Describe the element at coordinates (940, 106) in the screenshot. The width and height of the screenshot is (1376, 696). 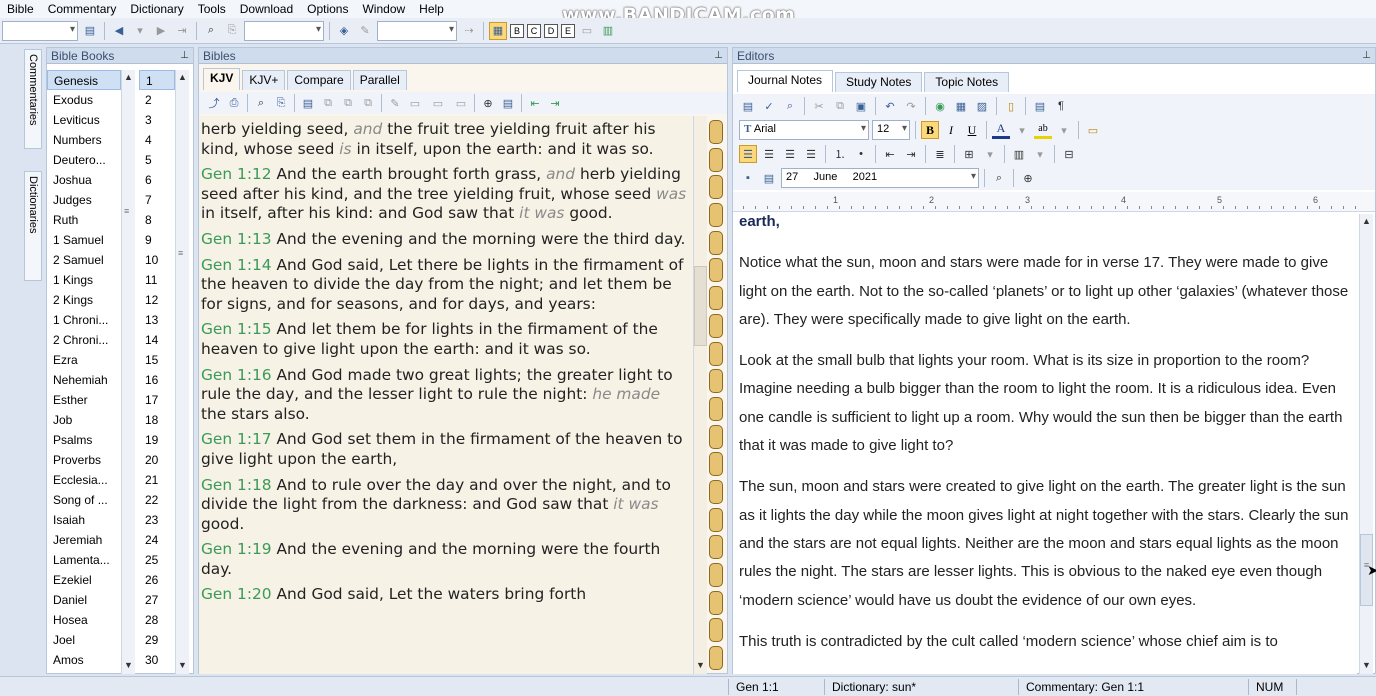
I see `link-icon: ◉` at that location.